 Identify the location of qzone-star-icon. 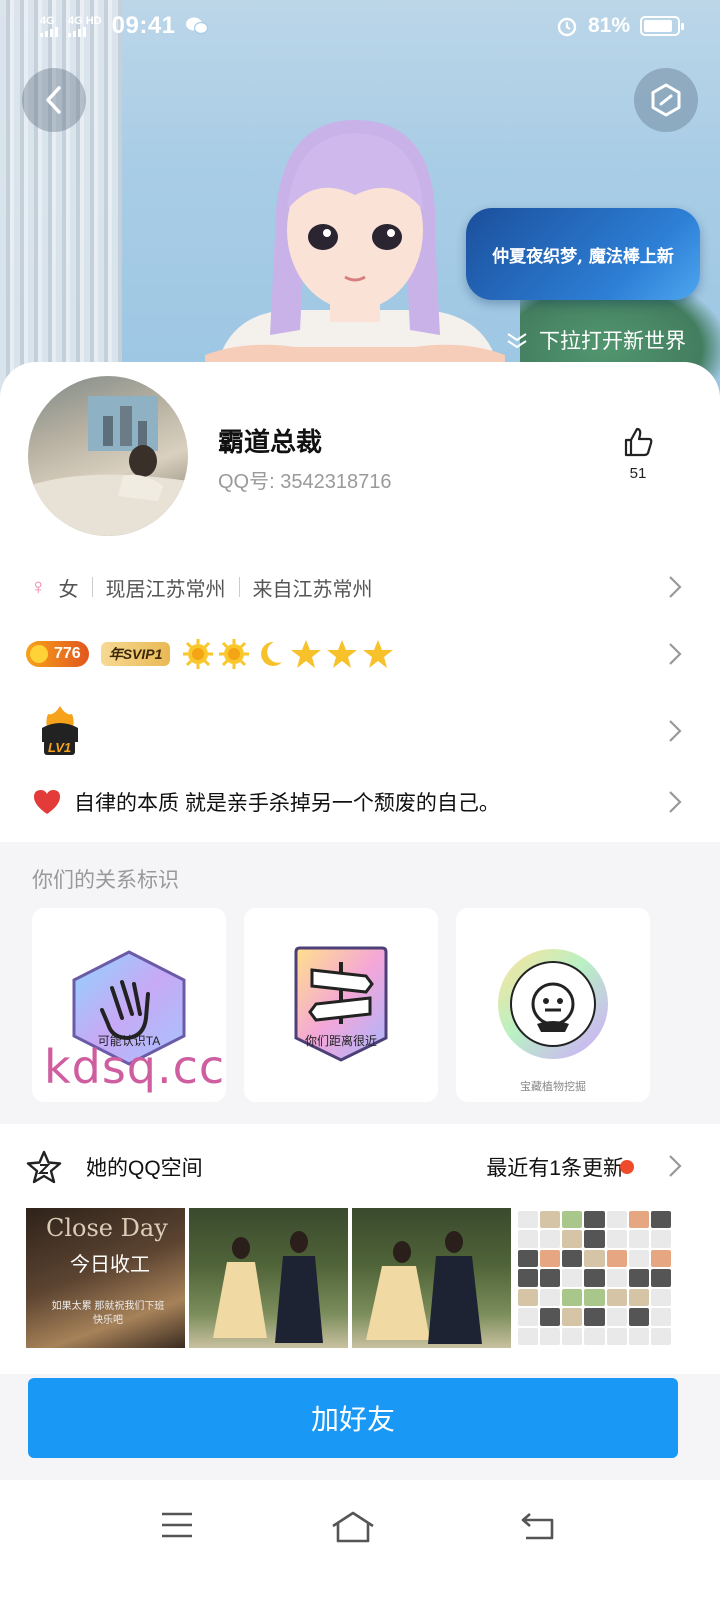
(44, 1167).